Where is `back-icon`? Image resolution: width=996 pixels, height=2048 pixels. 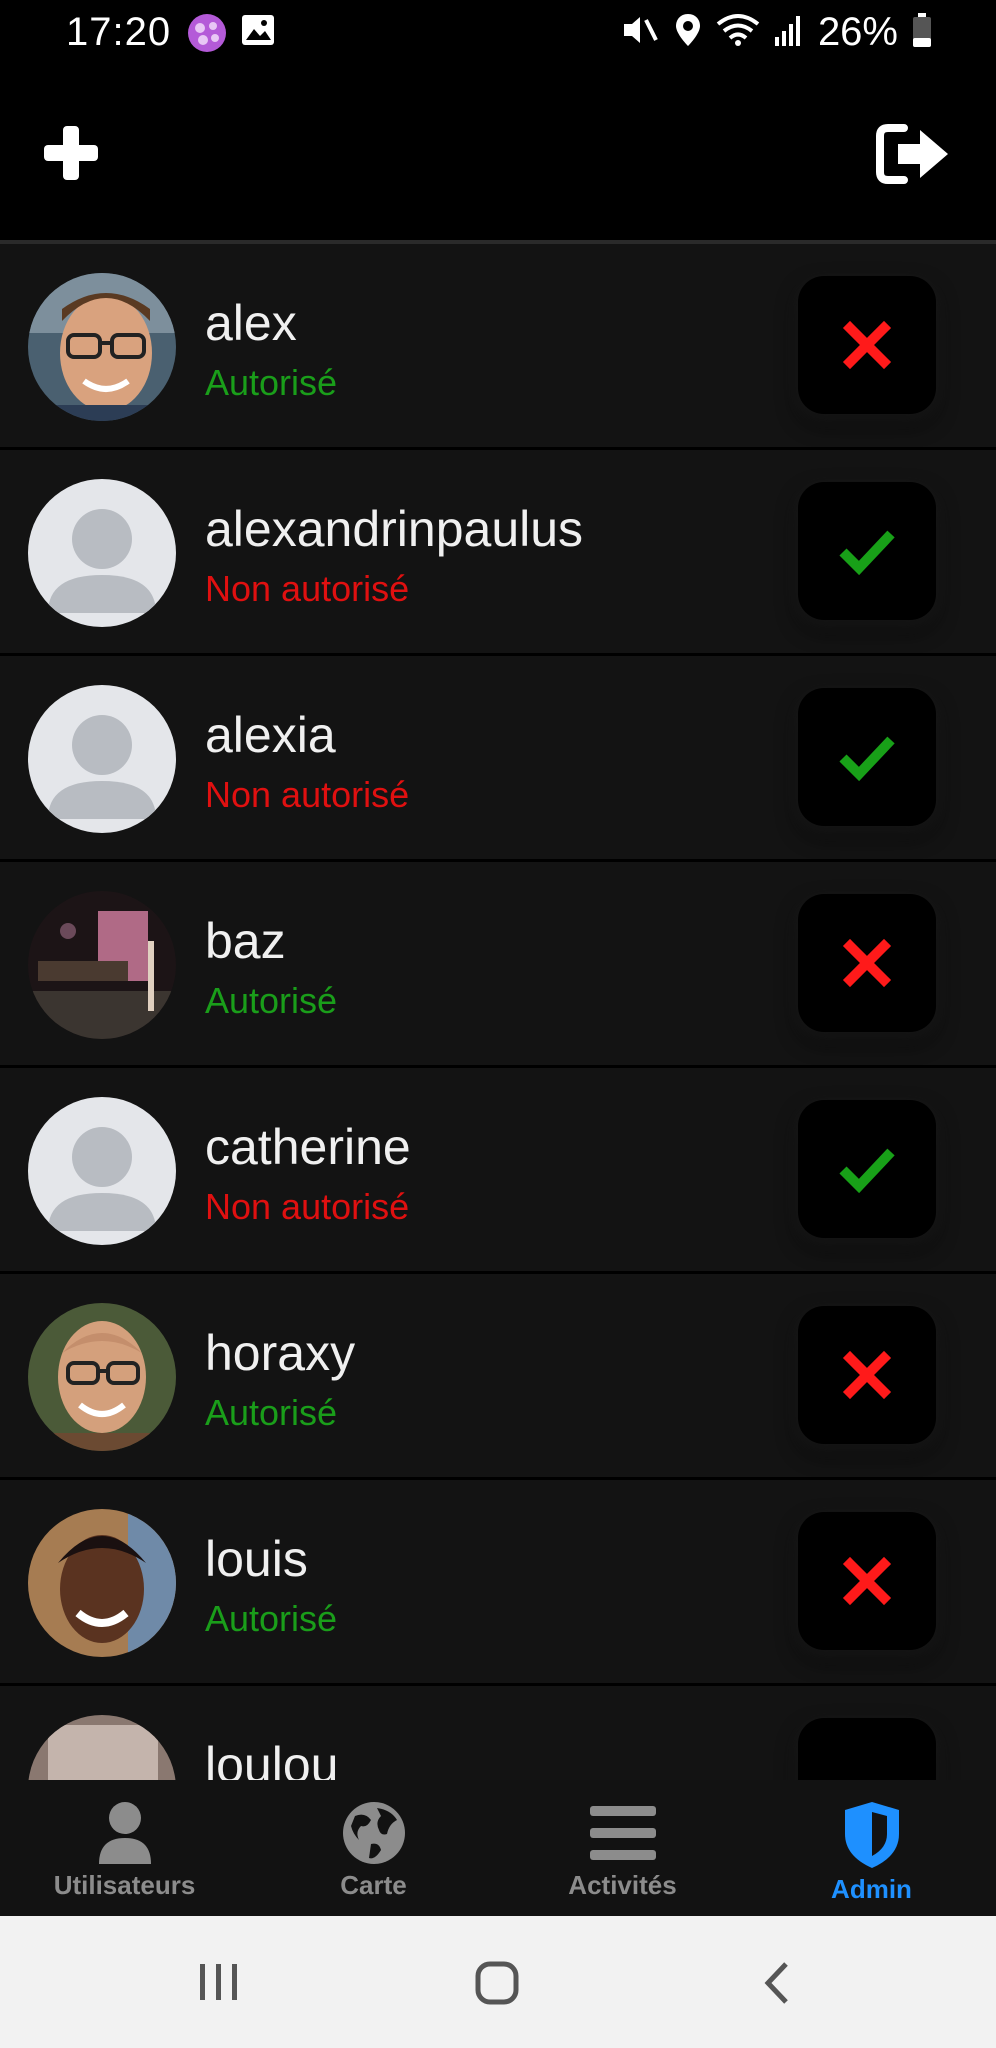
back-icon is located at coordinates (777, 1985).